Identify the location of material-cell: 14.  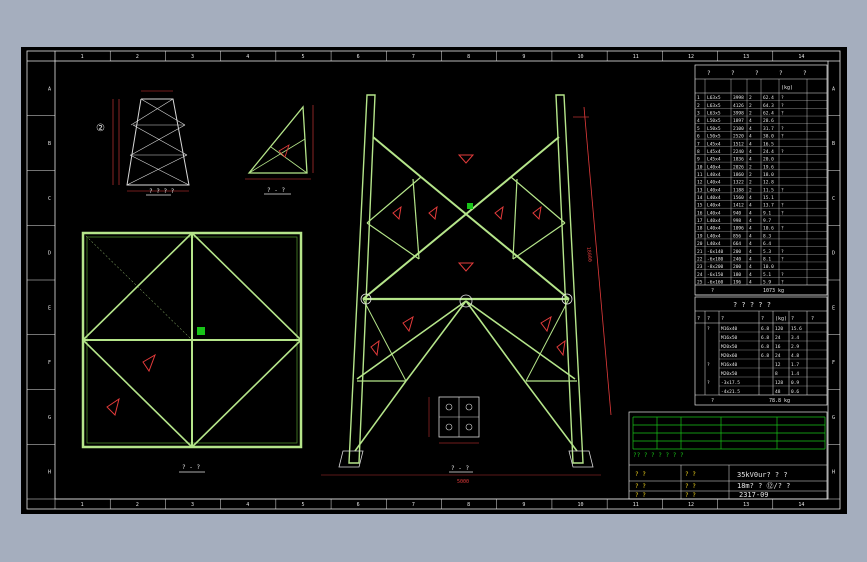
(700, 198).